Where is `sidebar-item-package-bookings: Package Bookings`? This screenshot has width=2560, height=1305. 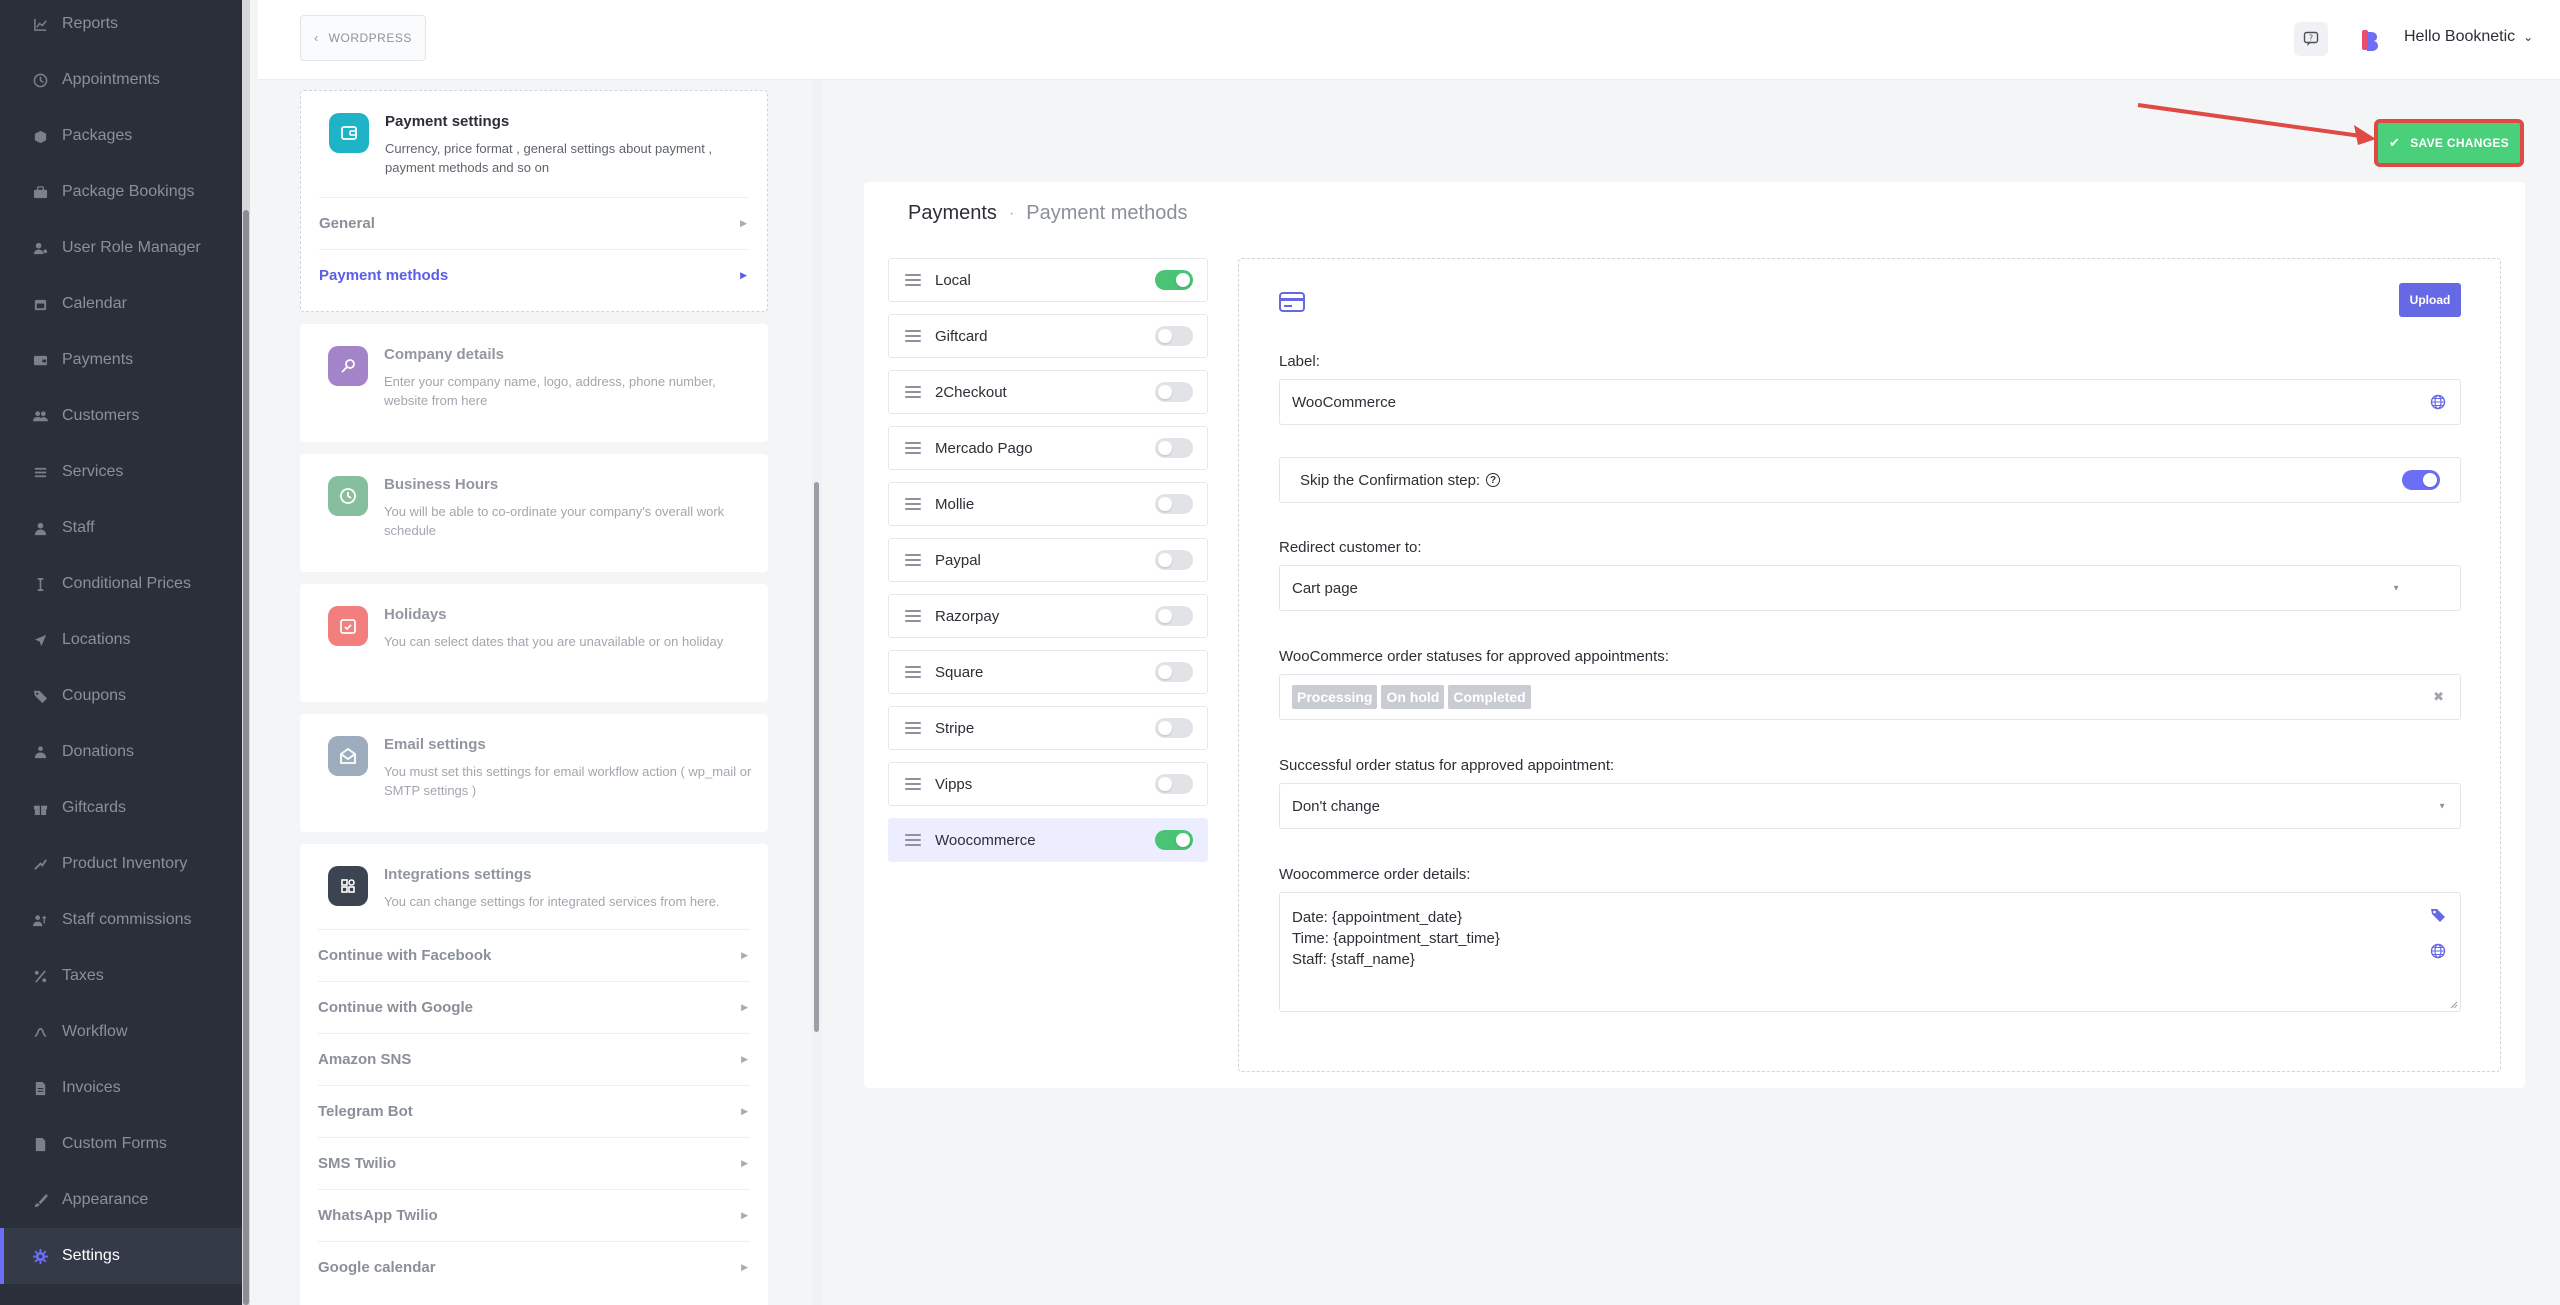
sidebar-item-package-bookings: Package Bookings is located at coordinates (121, 192).